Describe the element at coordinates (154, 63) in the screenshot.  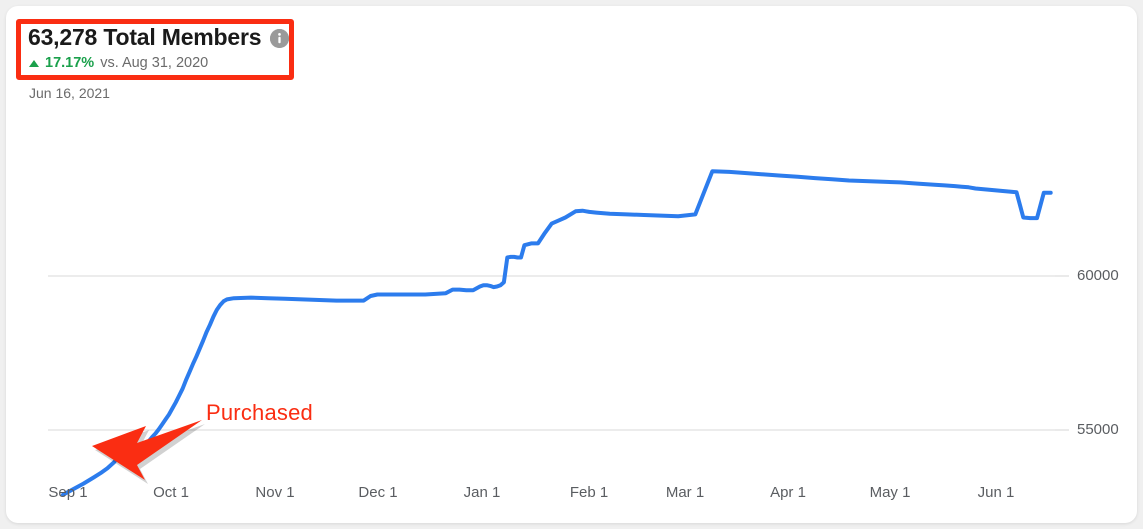
I see `delta-comparison: vs. Aug 31, 2020` at that location.